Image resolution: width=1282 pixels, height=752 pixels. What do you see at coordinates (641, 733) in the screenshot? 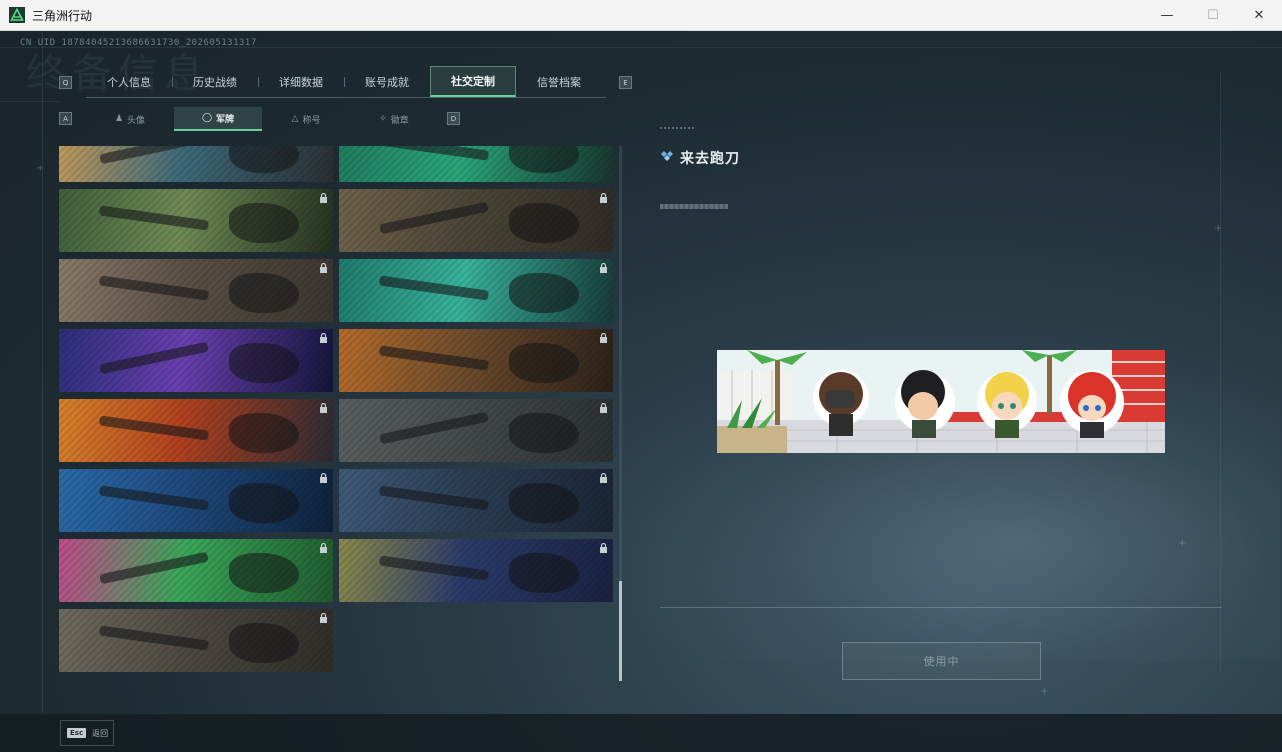
I see `footer-bar` at bounding box center [641, 733].